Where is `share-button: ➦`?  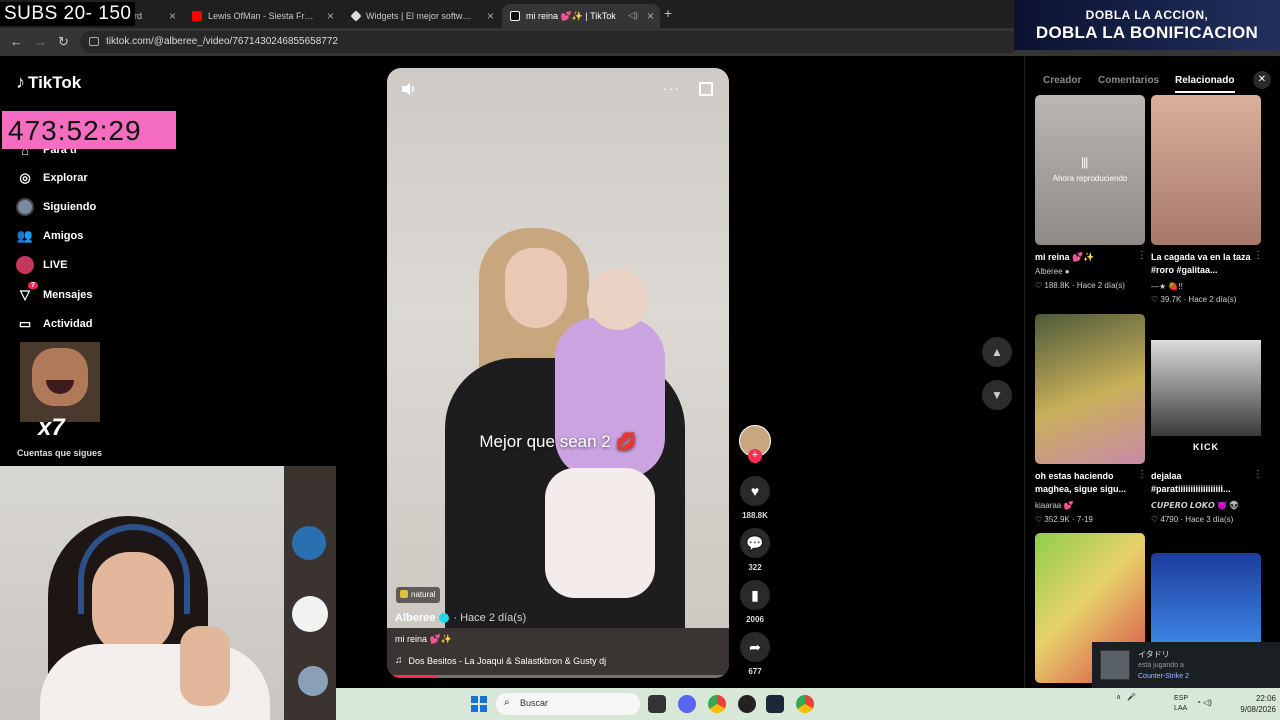
share-button: ➦ is located at coordinates (755, 647).